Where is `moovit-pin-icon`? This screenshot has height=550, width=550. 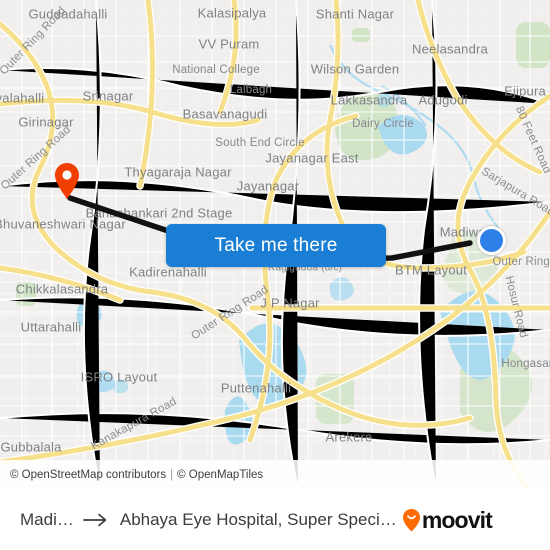
moovit-pin-icon is located at coordinates (411, 520).